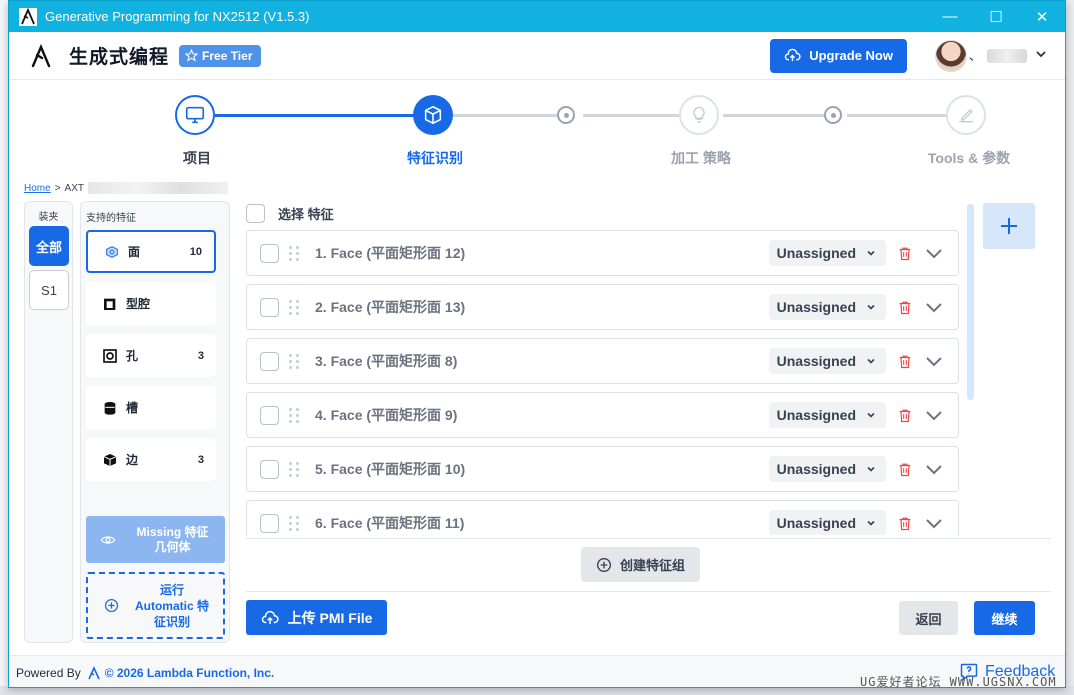 The height and width of the screenshot is (695, 1074). I want to click on create-feature-group-button: 创建特征组, so click(640, 564).